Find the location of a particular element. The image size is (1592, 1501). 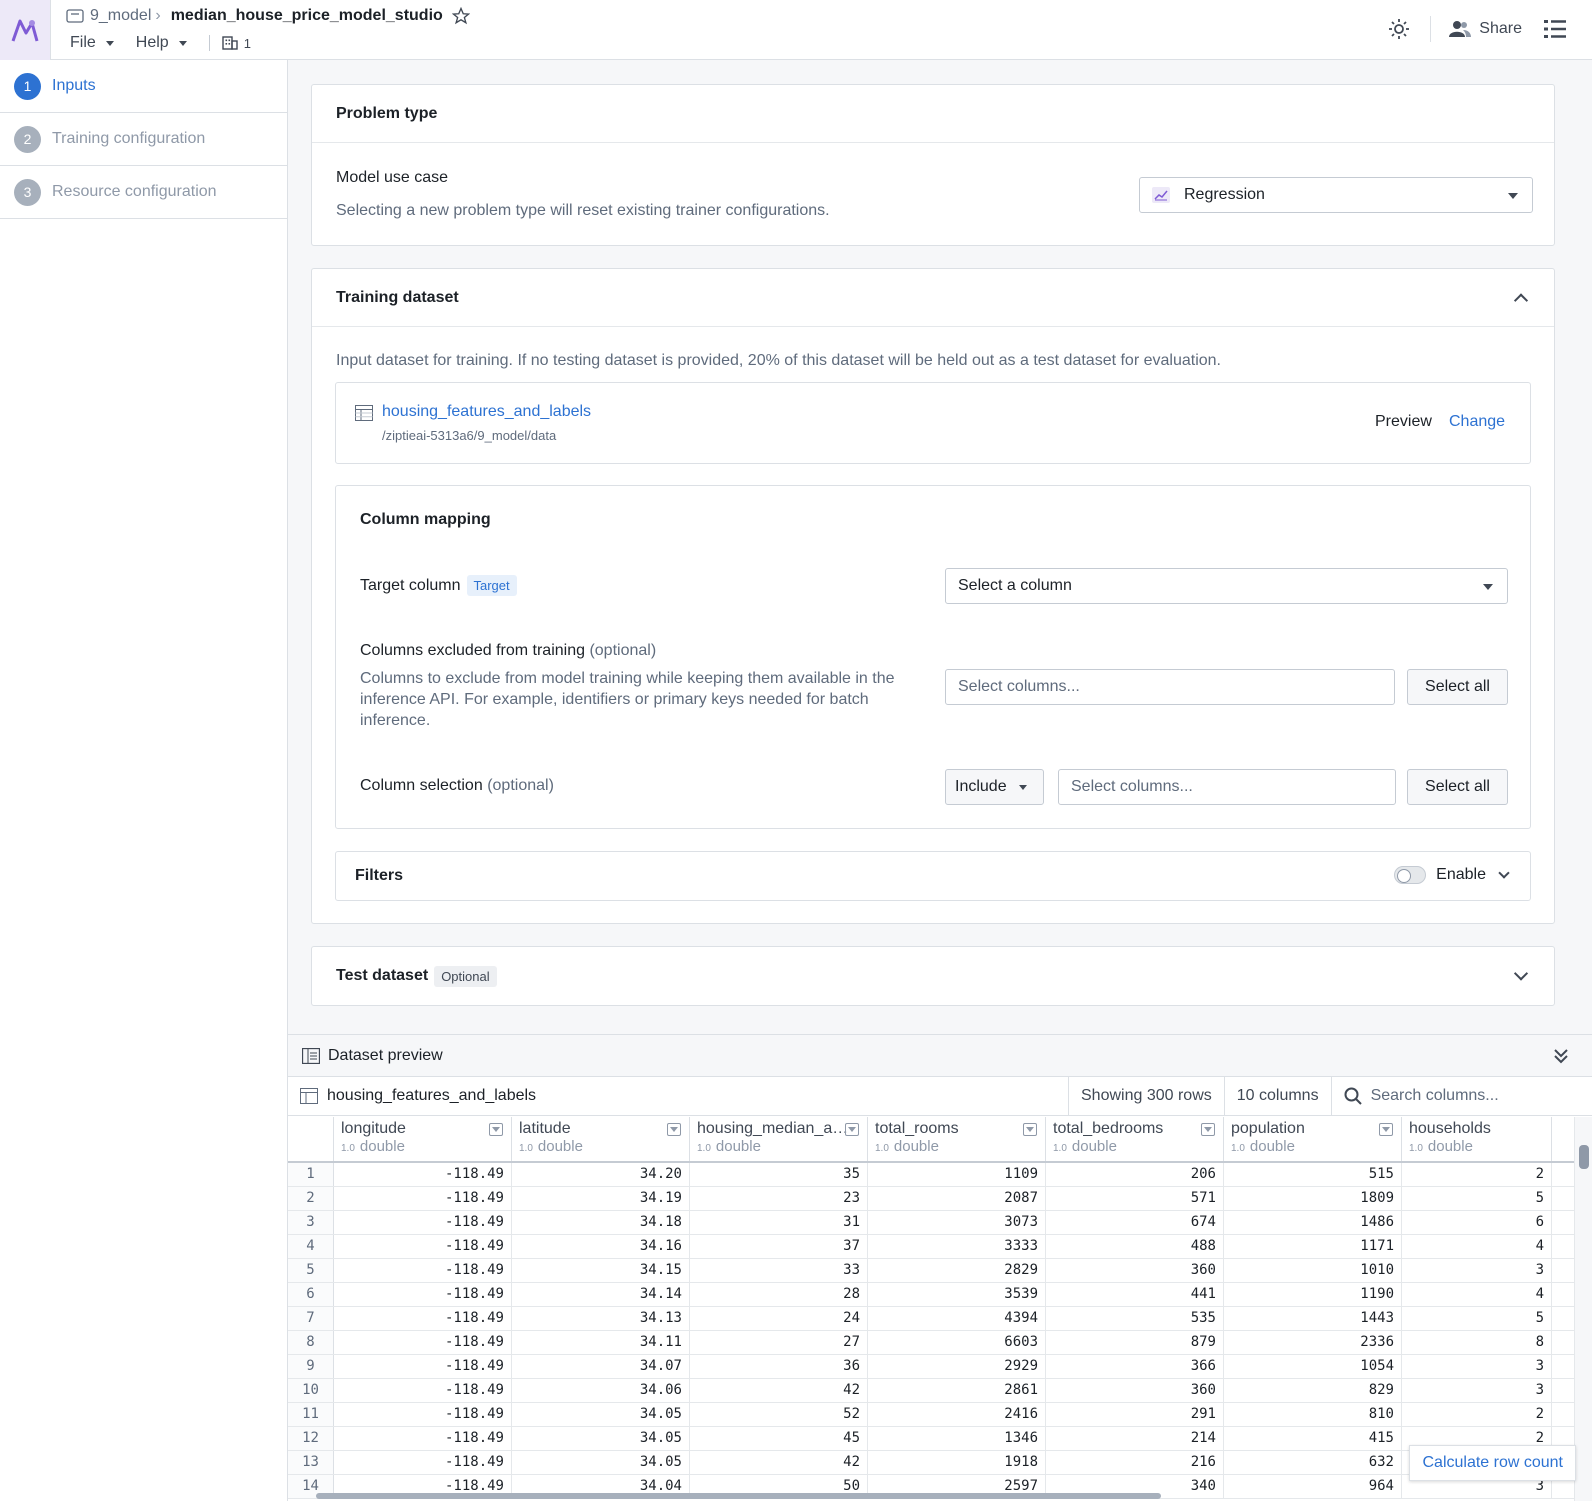

table-cell: 5 is located at coordinates (1477, 1318).